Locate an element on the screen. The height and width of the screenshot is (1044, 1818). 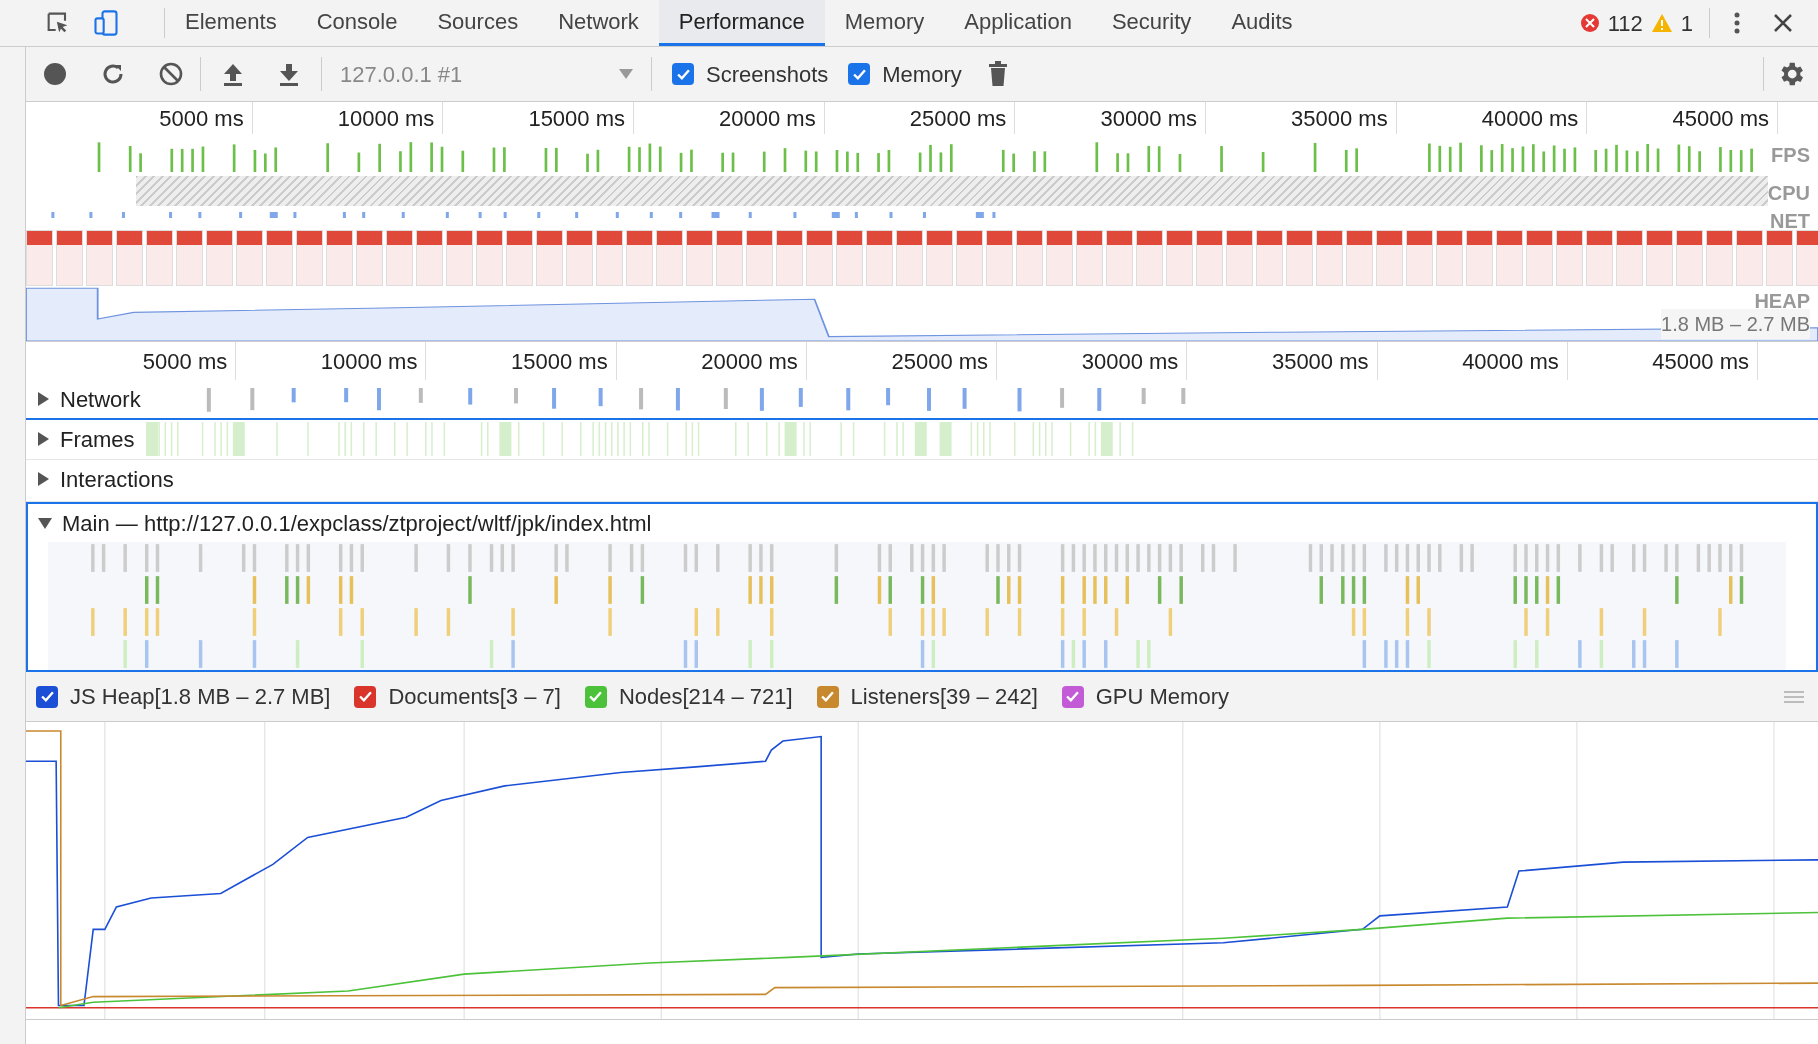
overview-tick-label: 25000 ms is located at coordinates (958, 118).